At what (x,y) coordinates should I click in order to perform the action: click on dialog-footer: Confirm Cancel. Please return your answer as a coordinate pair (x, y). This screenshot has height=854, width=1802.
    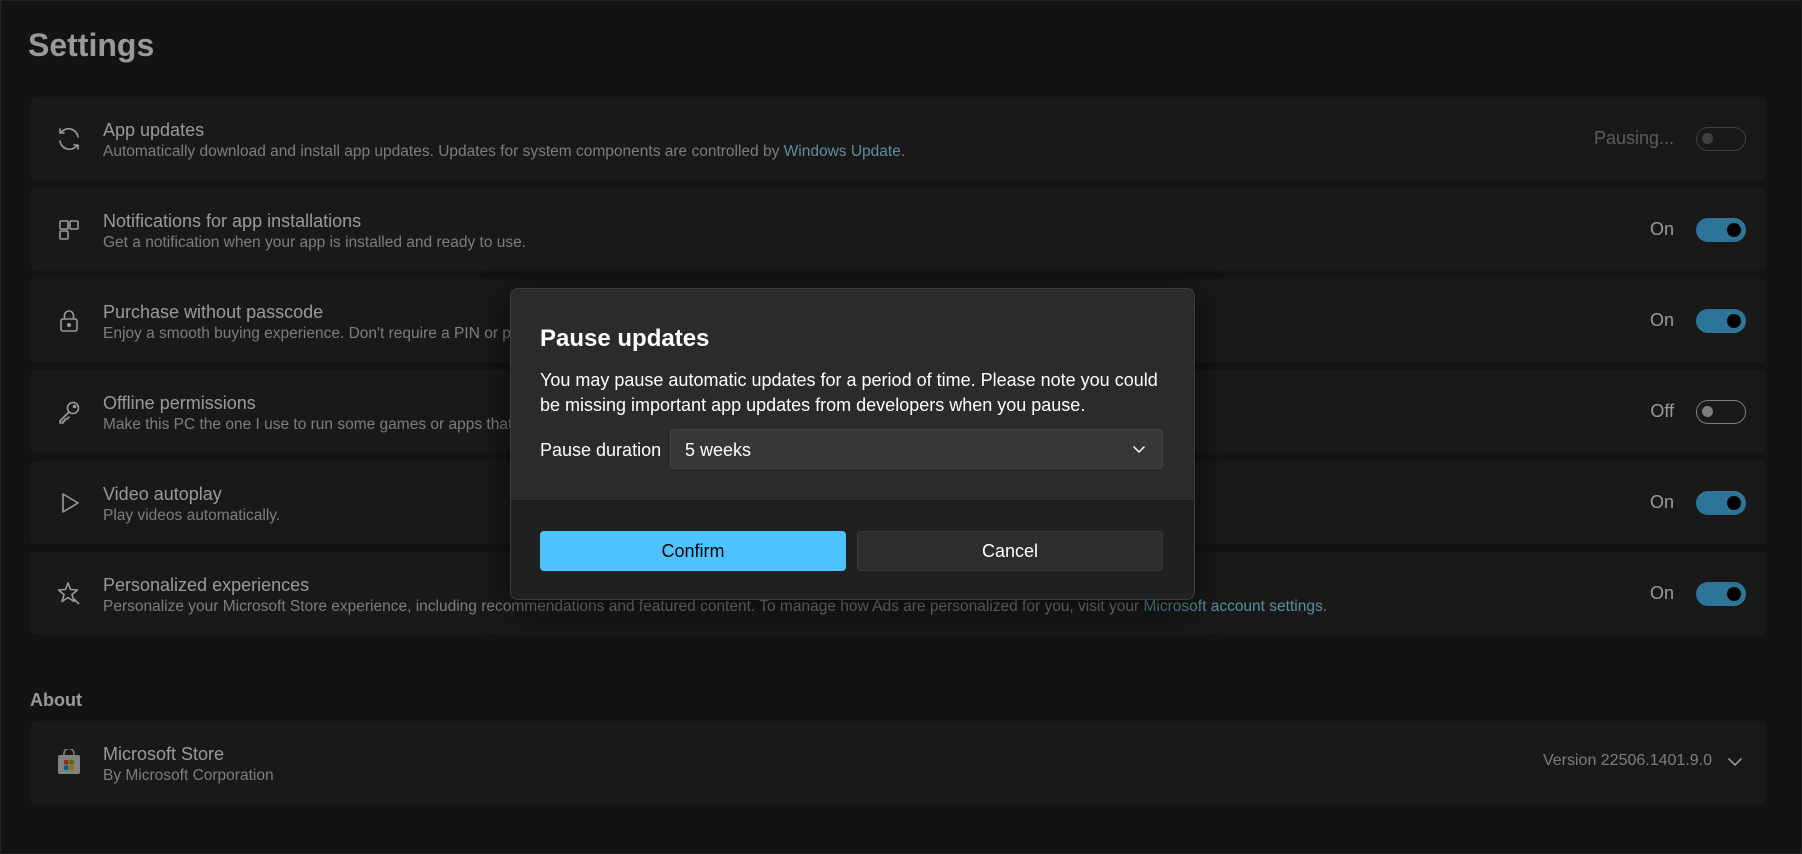
    Looking at the image, I should click on (852, 549).